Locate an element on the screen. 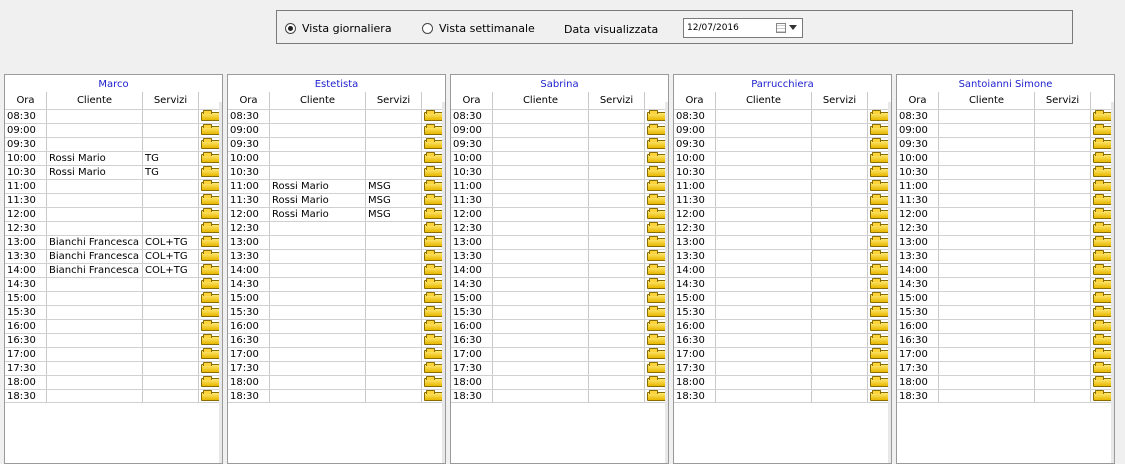  table-row: 14:00 is located at coordinates (1005, 270).